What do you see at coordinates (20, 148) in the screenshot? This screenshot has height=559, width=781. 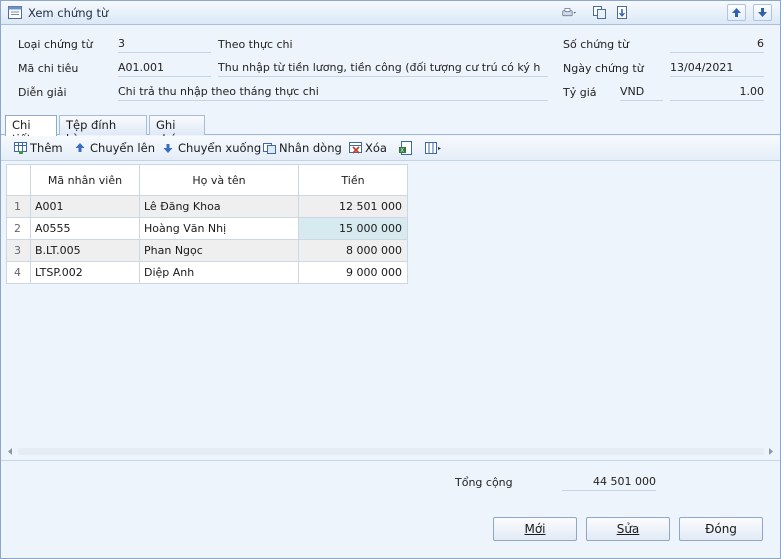 I see `add-row-icon` at bounding box center [20, 148].